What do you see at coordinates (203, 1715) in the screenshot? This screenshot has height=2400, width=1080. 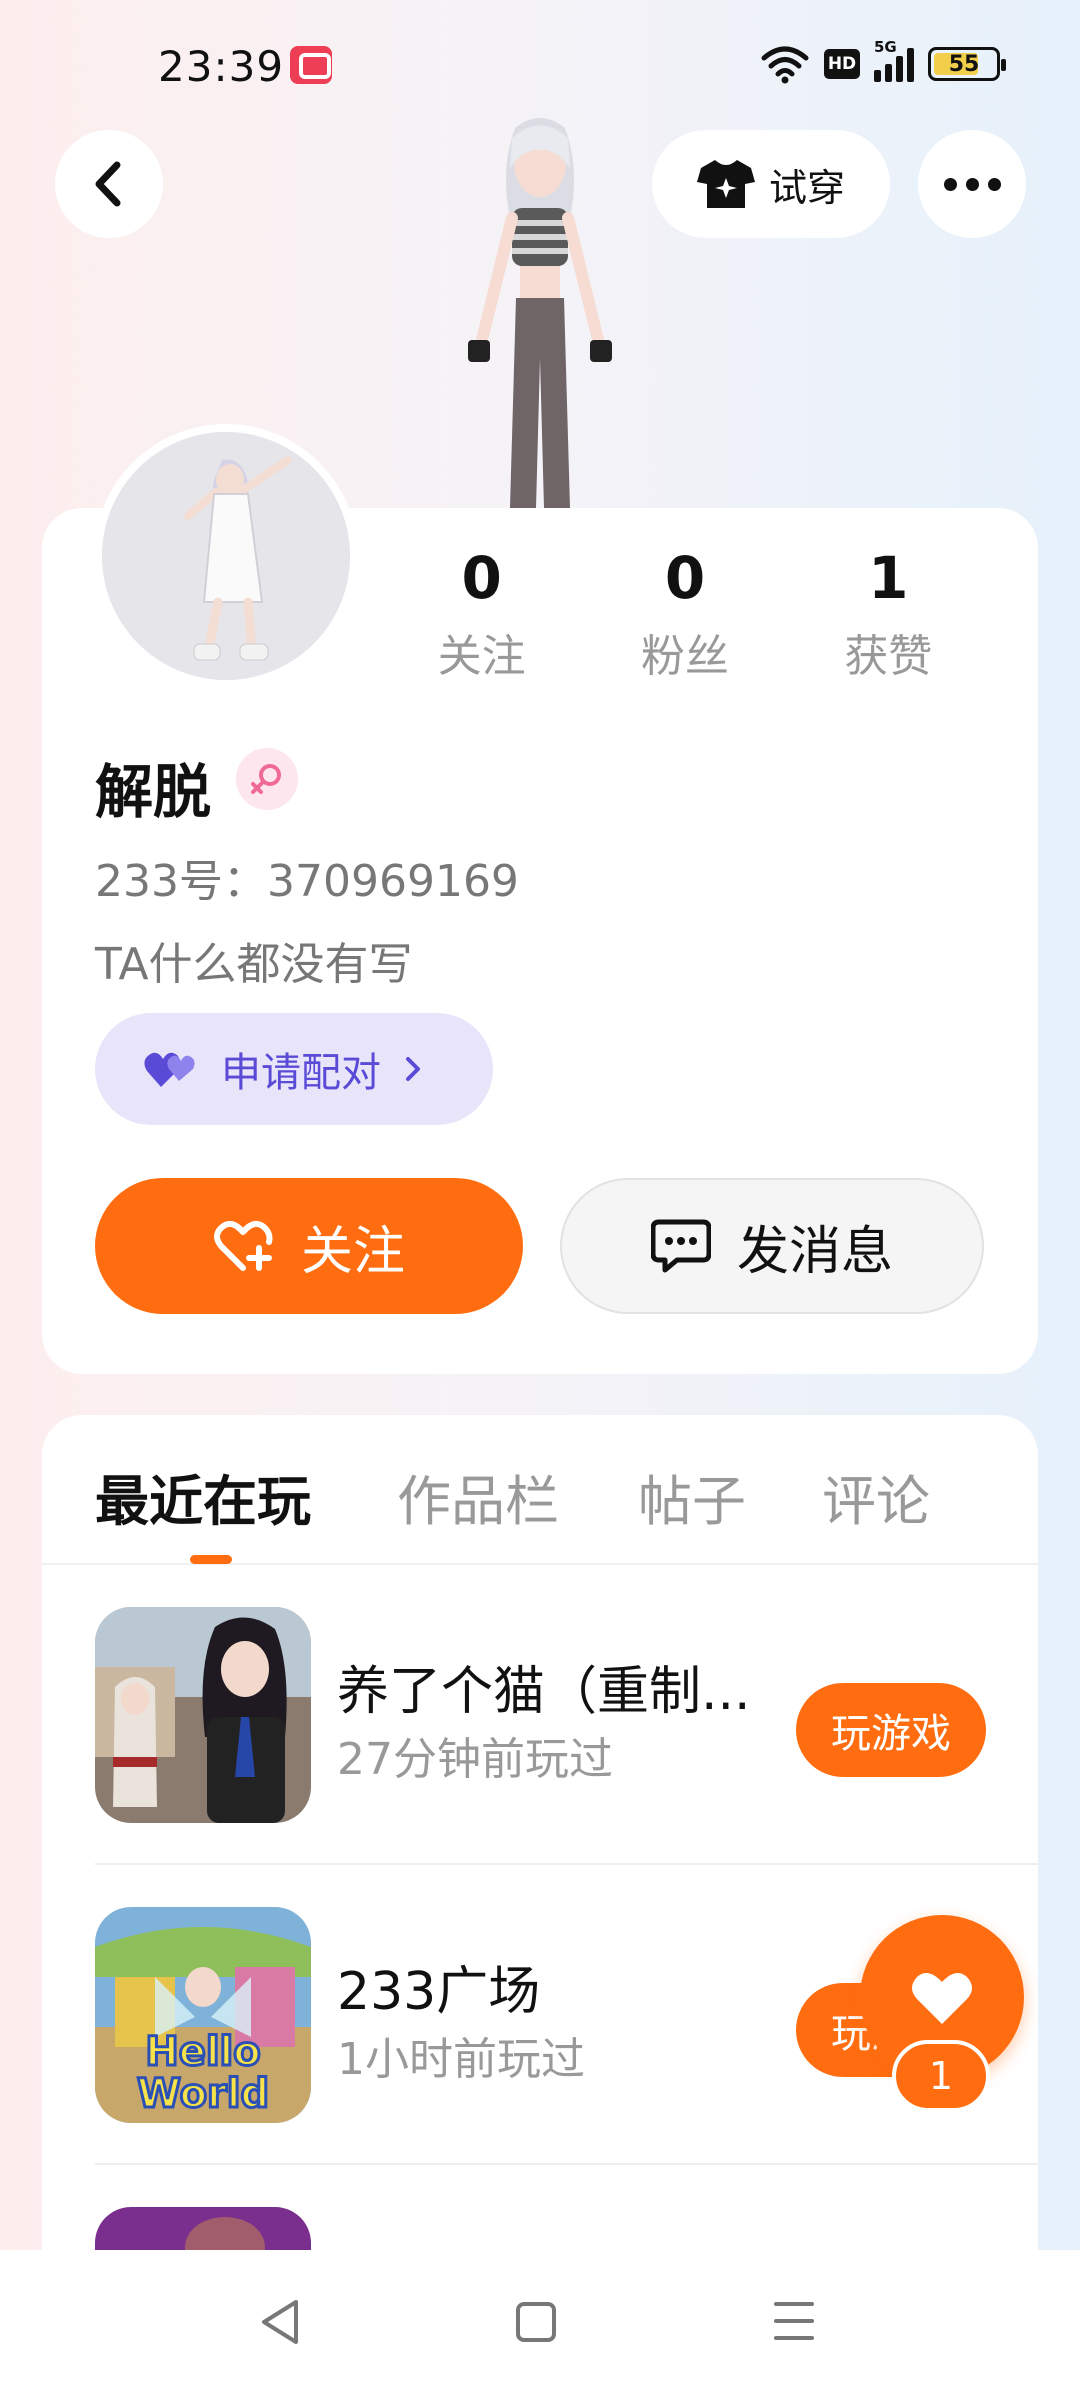 I see `game-thumbnail` at bounding box center [203, 1715].